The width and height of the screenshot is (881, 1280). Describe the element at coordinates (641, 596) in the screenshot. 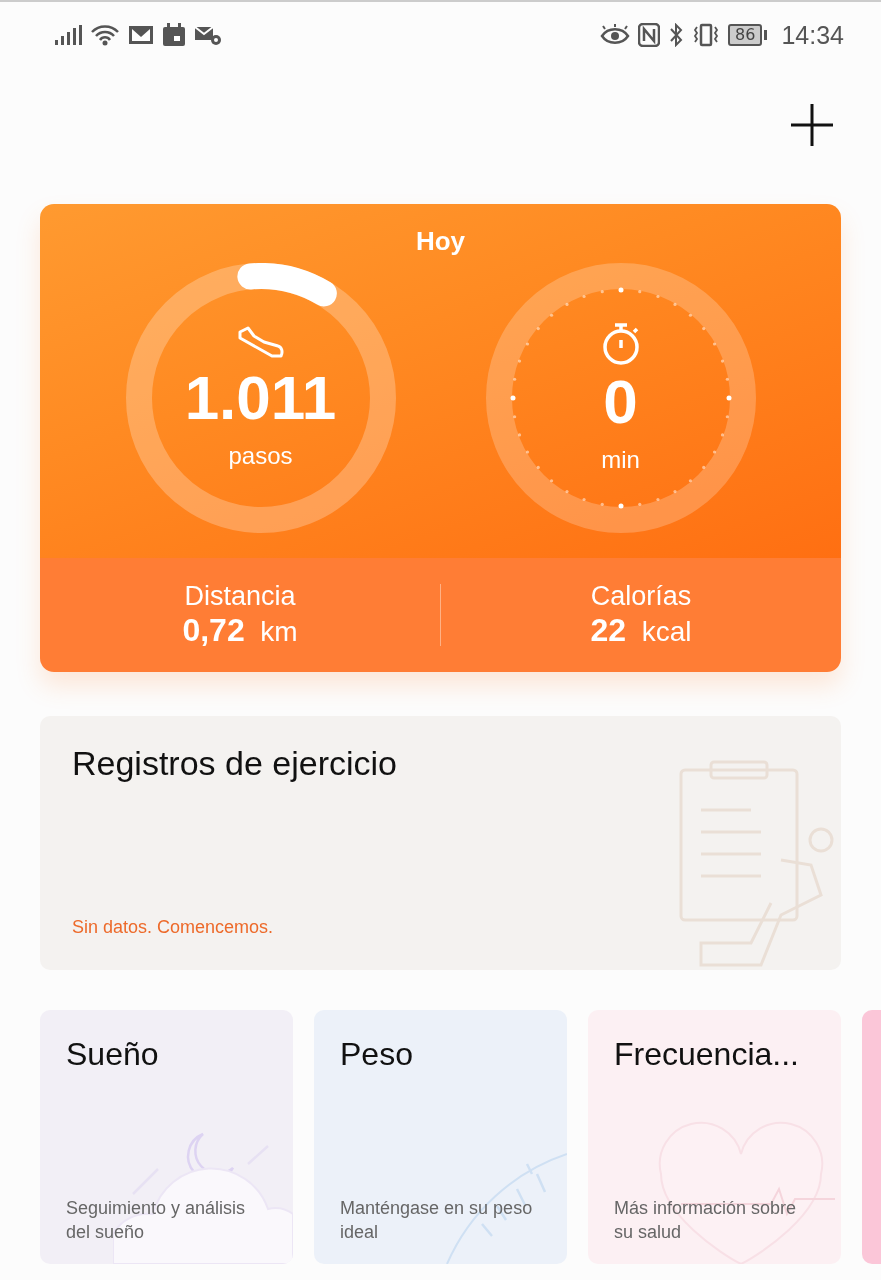

I see `stat-label: Calorías` at that location.